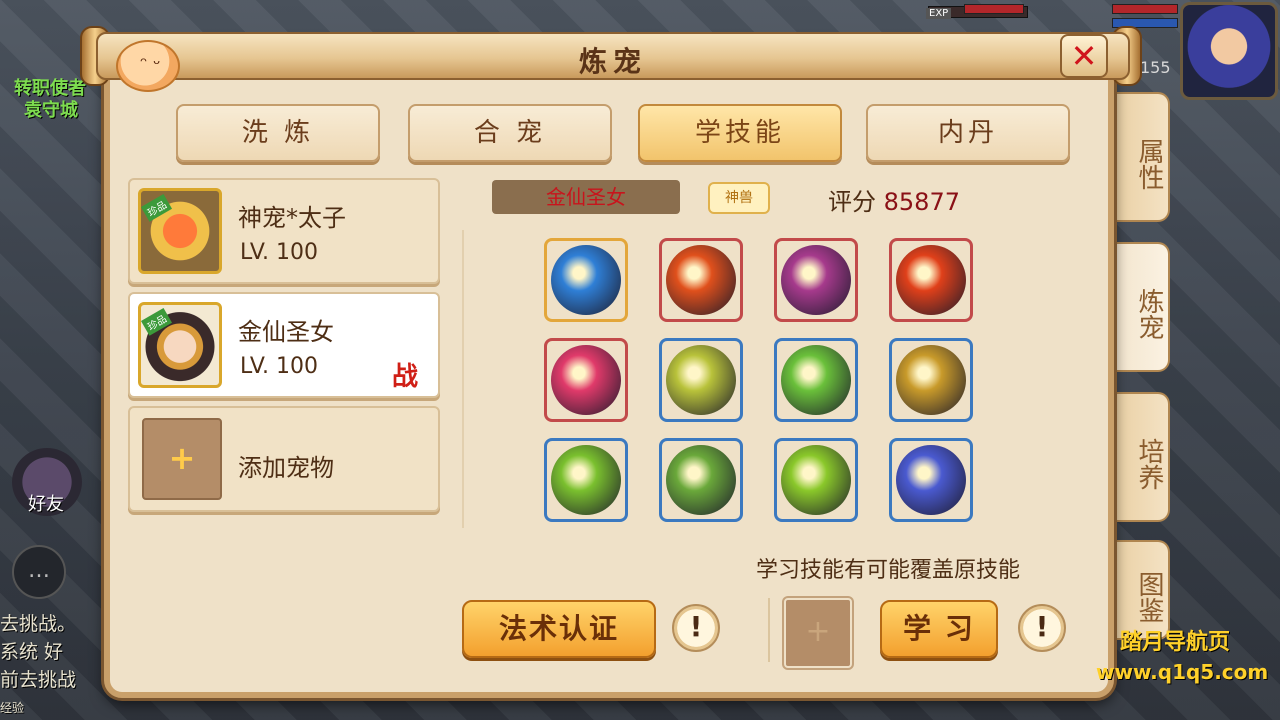 This screenshot has height=720, width=1280. Describe the element at coordinates (55, 665) in the screenshot. I see `chat-log: 去挑战。 系统 好 前去挑战 经验` at that location.